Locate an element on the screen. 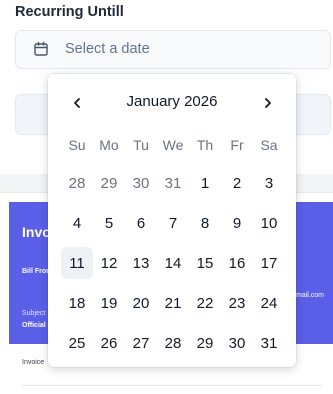 The height and width of the screenshot is (394, 333). weekday-header-row: Su Mo Tu We Th Fr Sa is located at coordinates (173, 145).